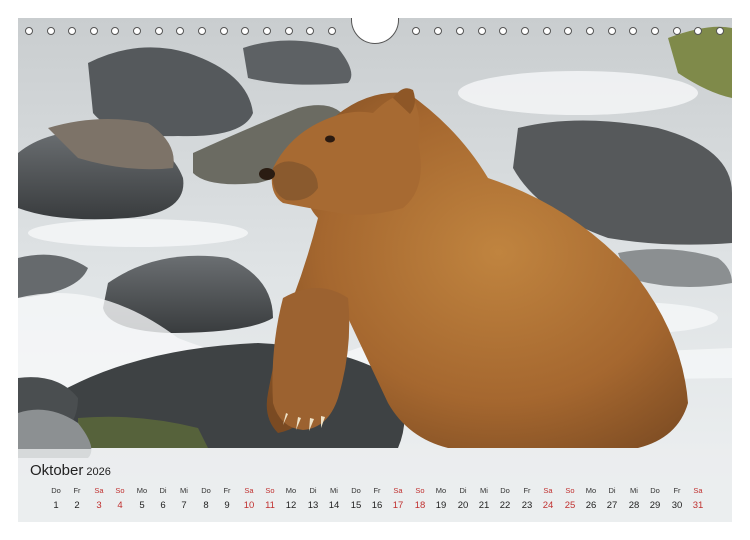 This screenshot has height=540, width=750. What do you see at coordinates (206, 505) in the screenshot?
I see `day-number: 8` at bounding box center [206, 505].